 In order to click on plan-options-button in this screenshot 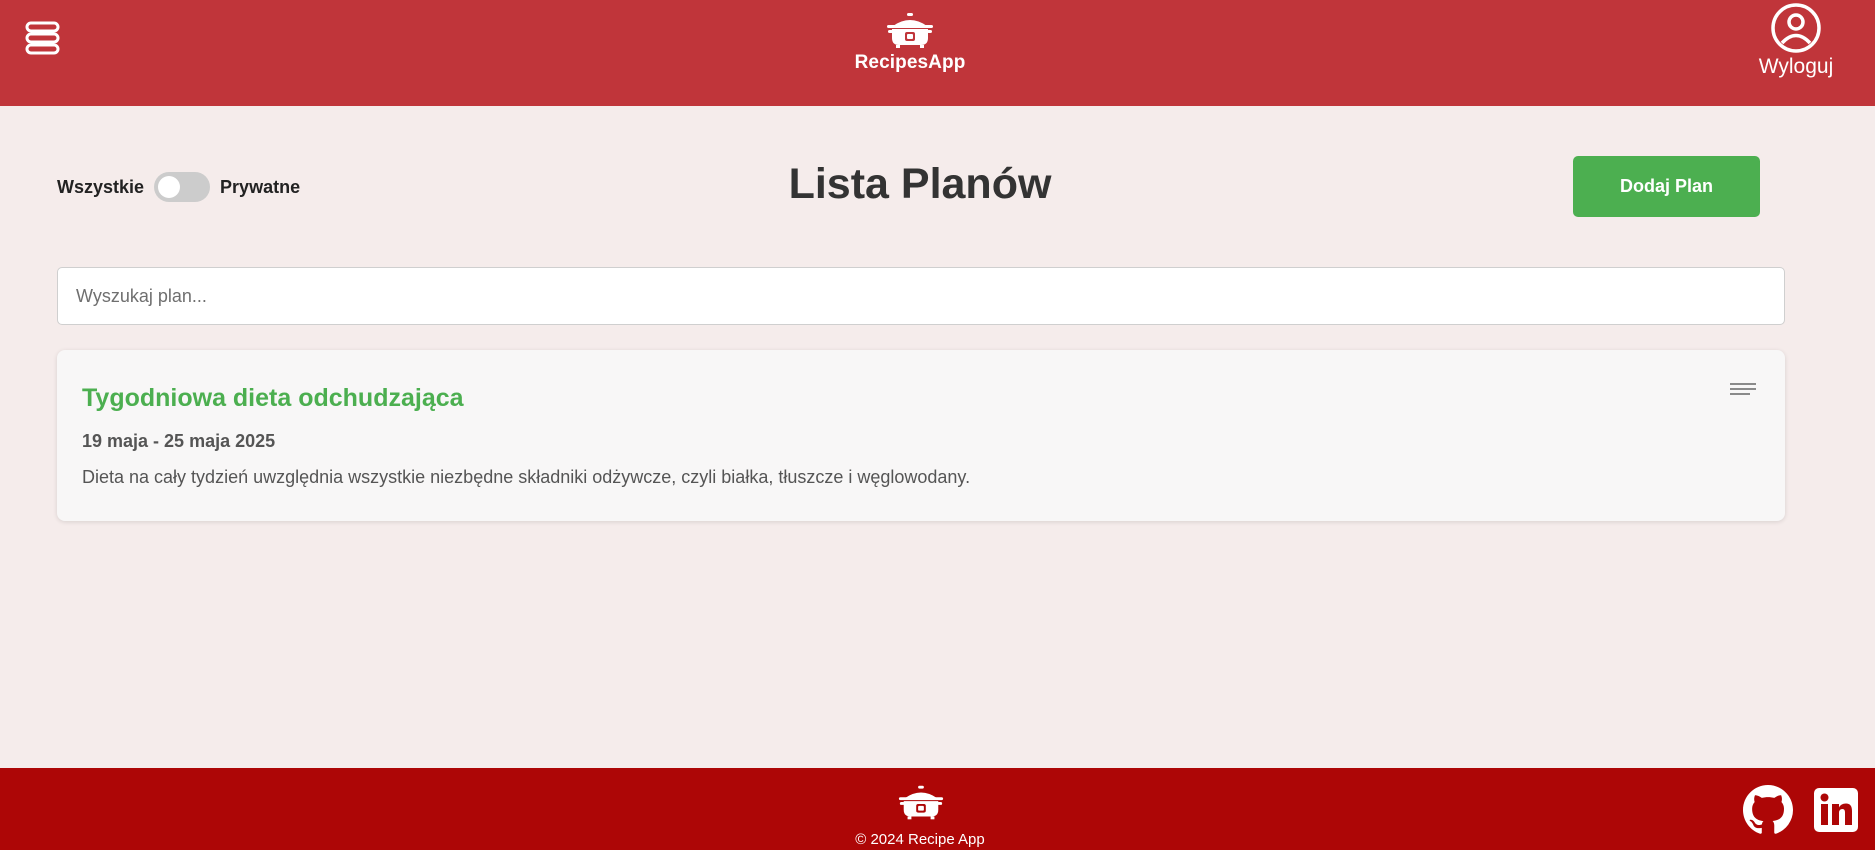, I will do `click(1743, 390)`.